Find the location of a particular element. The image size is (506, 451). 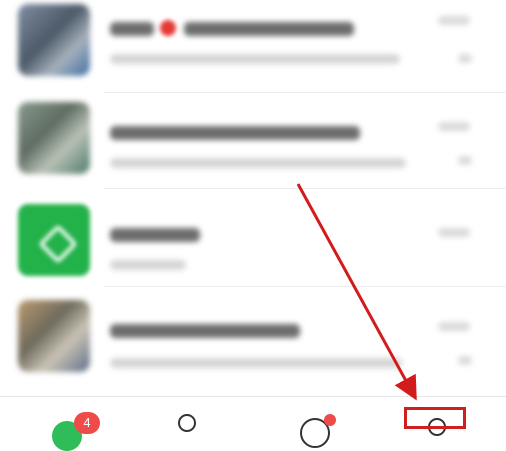

annotation-arrow is located at coordinates (356, 292).